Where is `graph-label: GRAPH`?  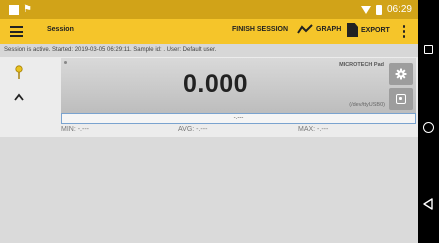 graph-label: GRAPH is located at coordinates (329, 29).